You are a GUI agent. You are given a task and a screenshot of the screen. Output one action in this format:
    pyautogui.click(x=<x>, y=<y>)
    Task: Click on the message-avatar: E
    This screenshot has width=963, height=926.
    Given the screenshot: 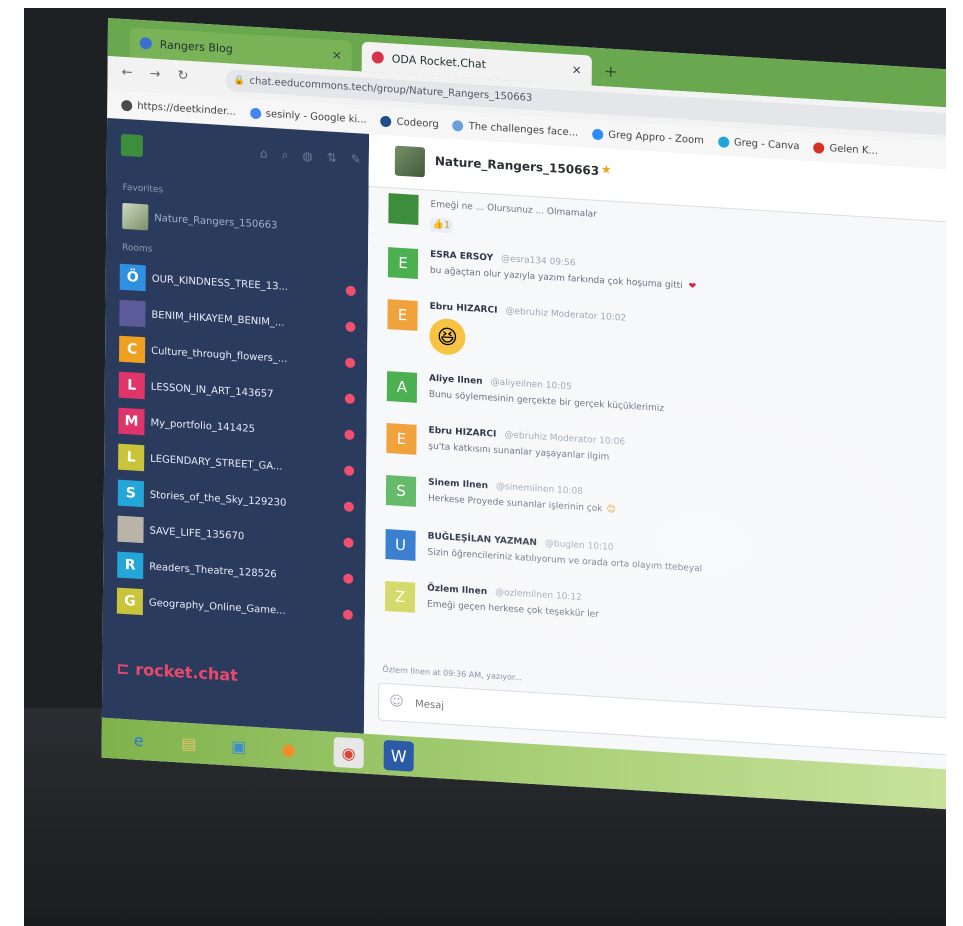 What is the action you would take?
    pyautogui.click(x=403, y=263)
    